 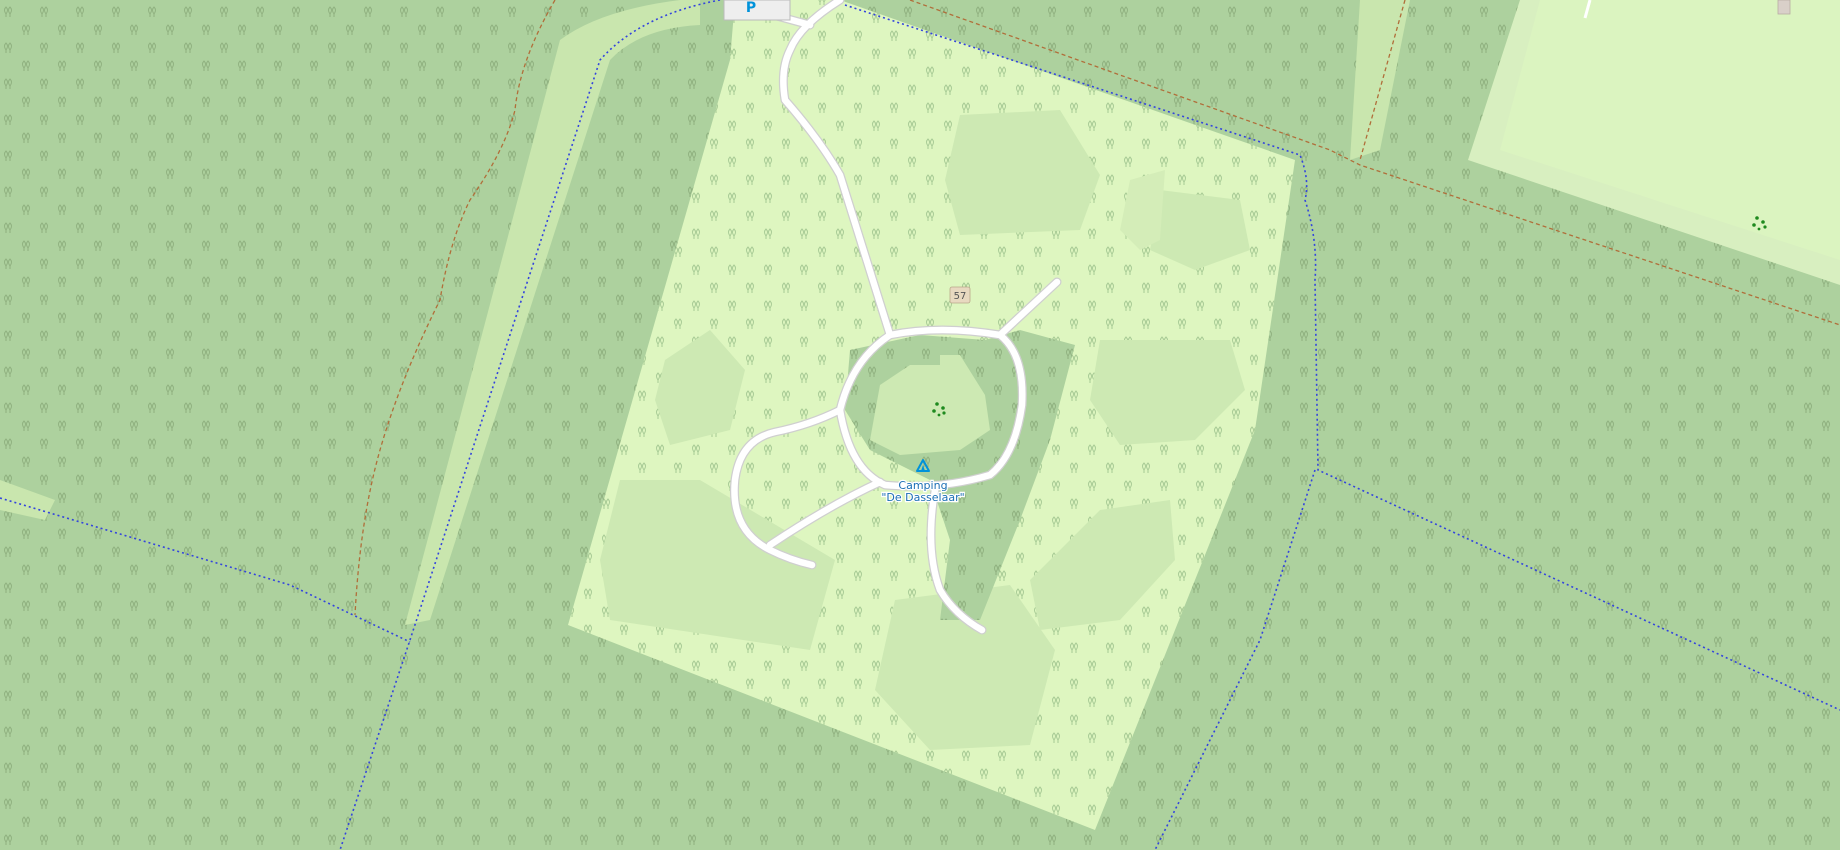 I want to click on house-number: 57, so click(x=960, y=295).